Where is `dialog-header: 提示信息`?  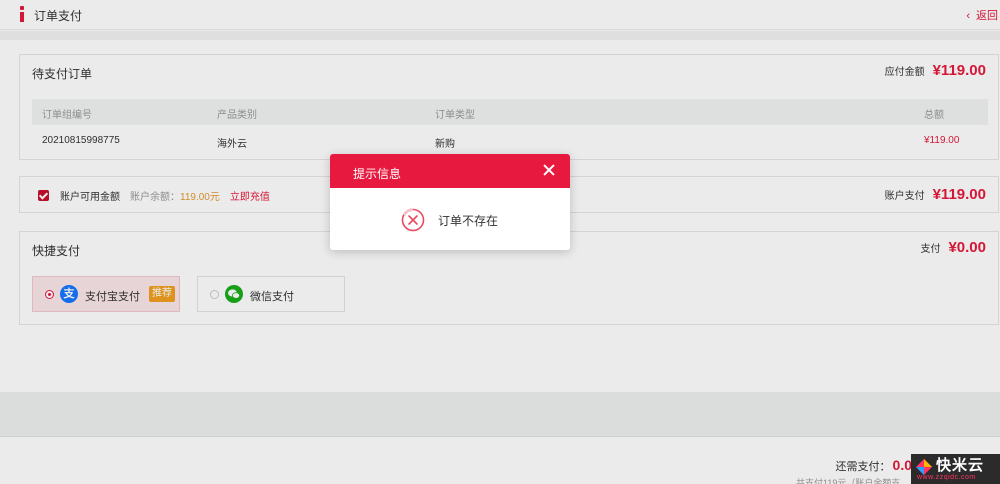 dialog-header: 提示信息 is located at coordinates (450, 171).